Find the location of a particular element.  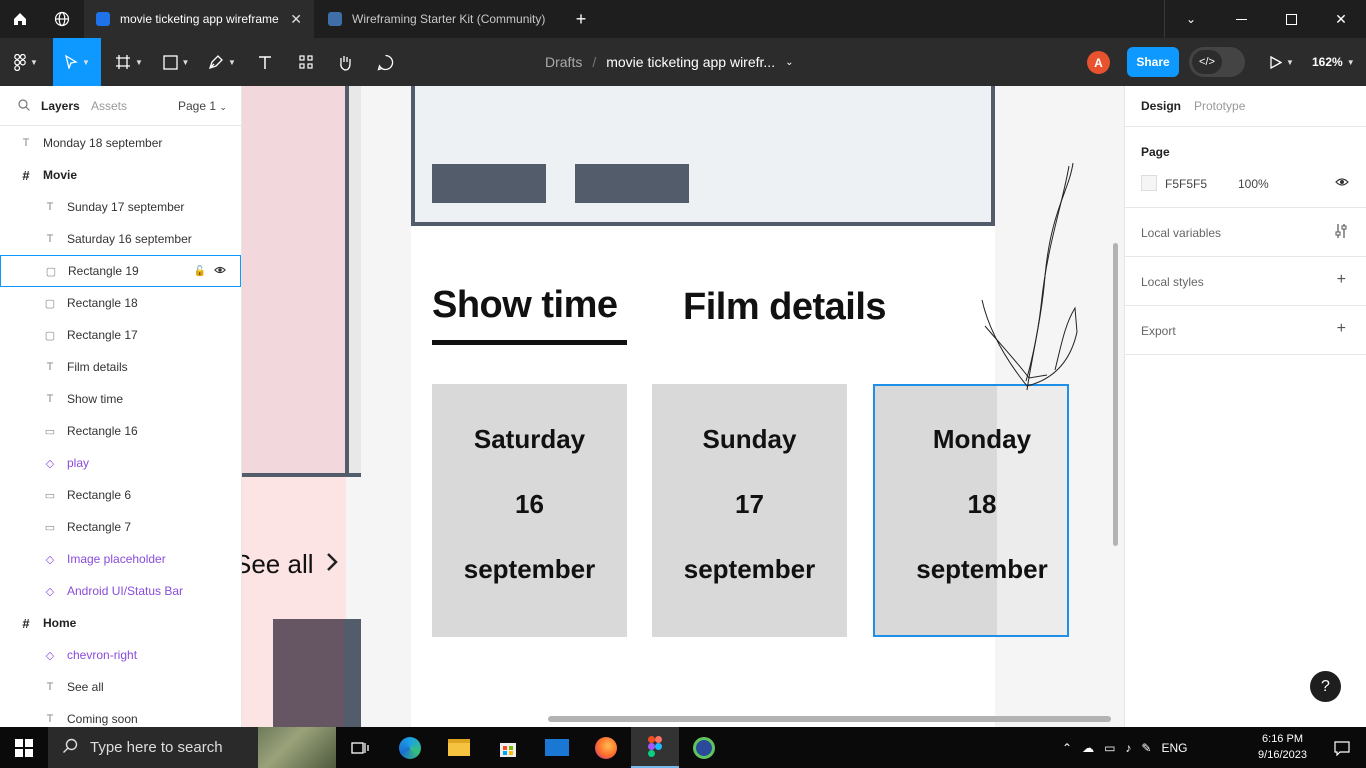

show-time-tab: Show time is located at coordinates (525, 305).